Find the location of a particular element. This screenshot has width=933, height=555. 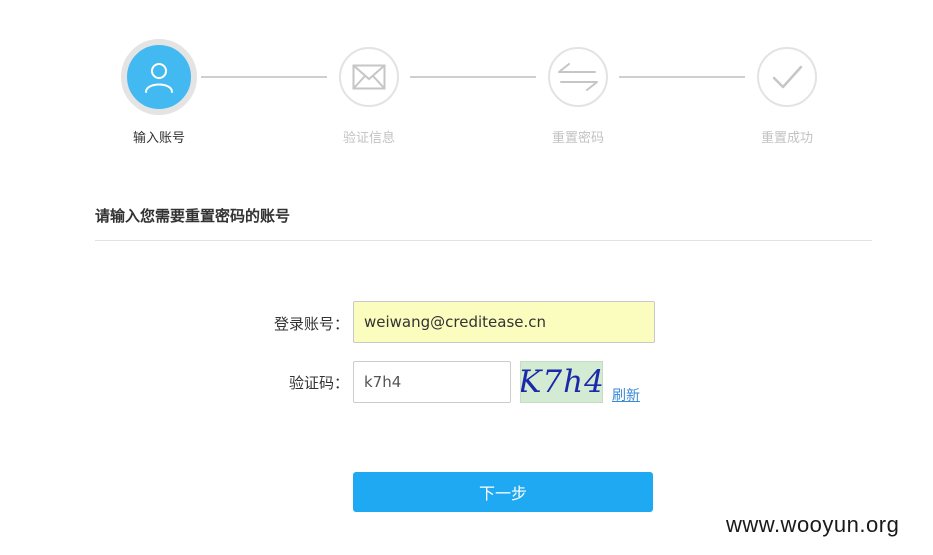

account-label: 登录账号： is located at coordinates (311, 324).